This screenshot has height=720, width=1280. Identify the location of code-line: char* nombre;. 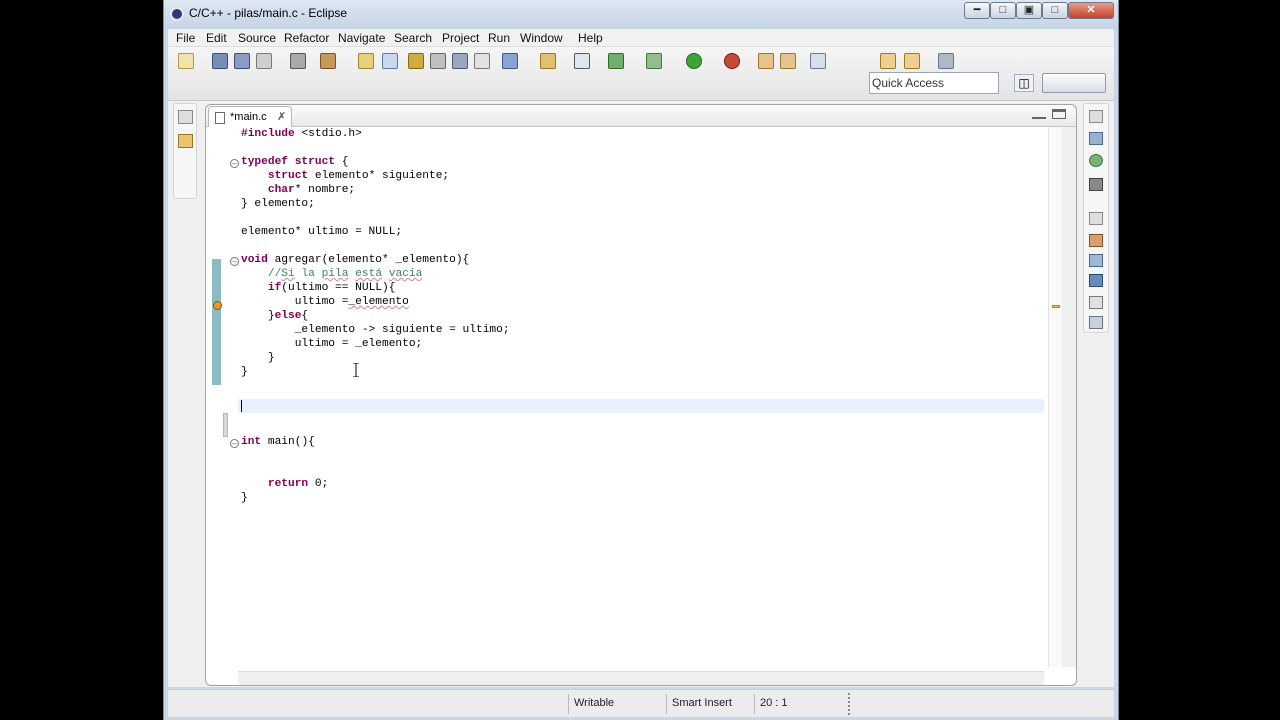
(311, 190).